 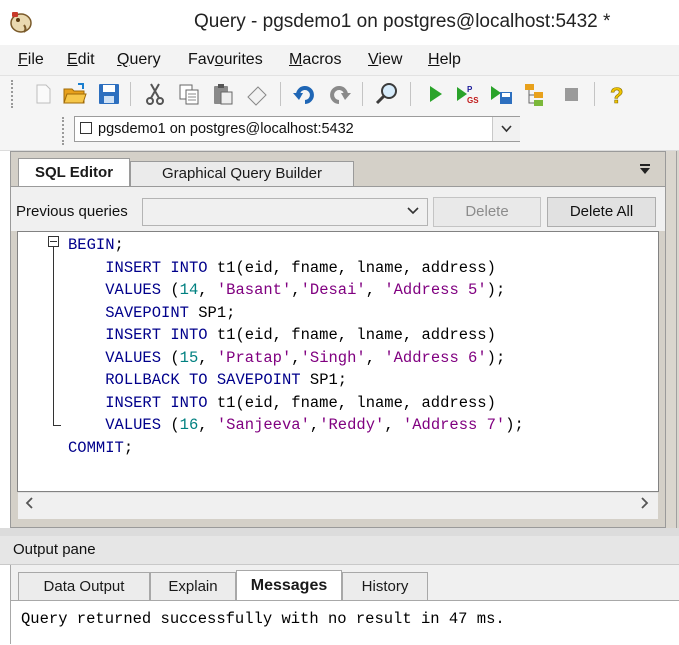 I want to click on fold-minus-mark, so click(x=53, y=241).